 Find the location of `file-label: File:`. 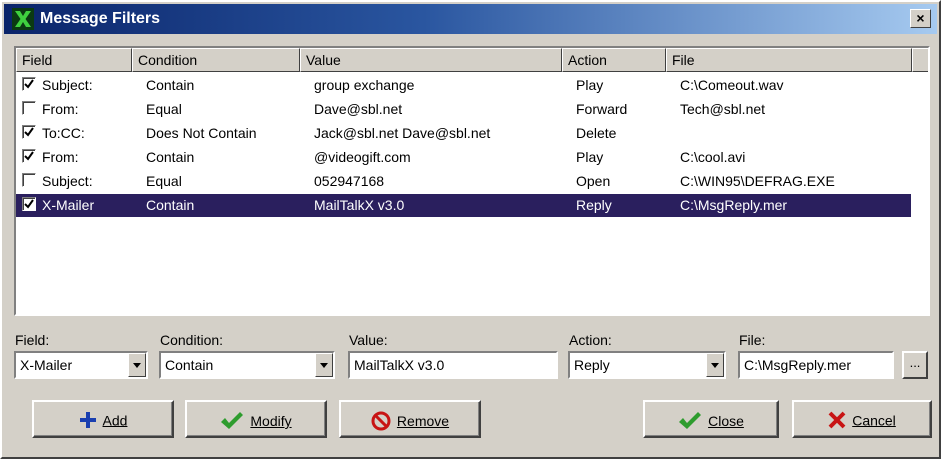

file-label: File: is located at coordinates (752, 340).